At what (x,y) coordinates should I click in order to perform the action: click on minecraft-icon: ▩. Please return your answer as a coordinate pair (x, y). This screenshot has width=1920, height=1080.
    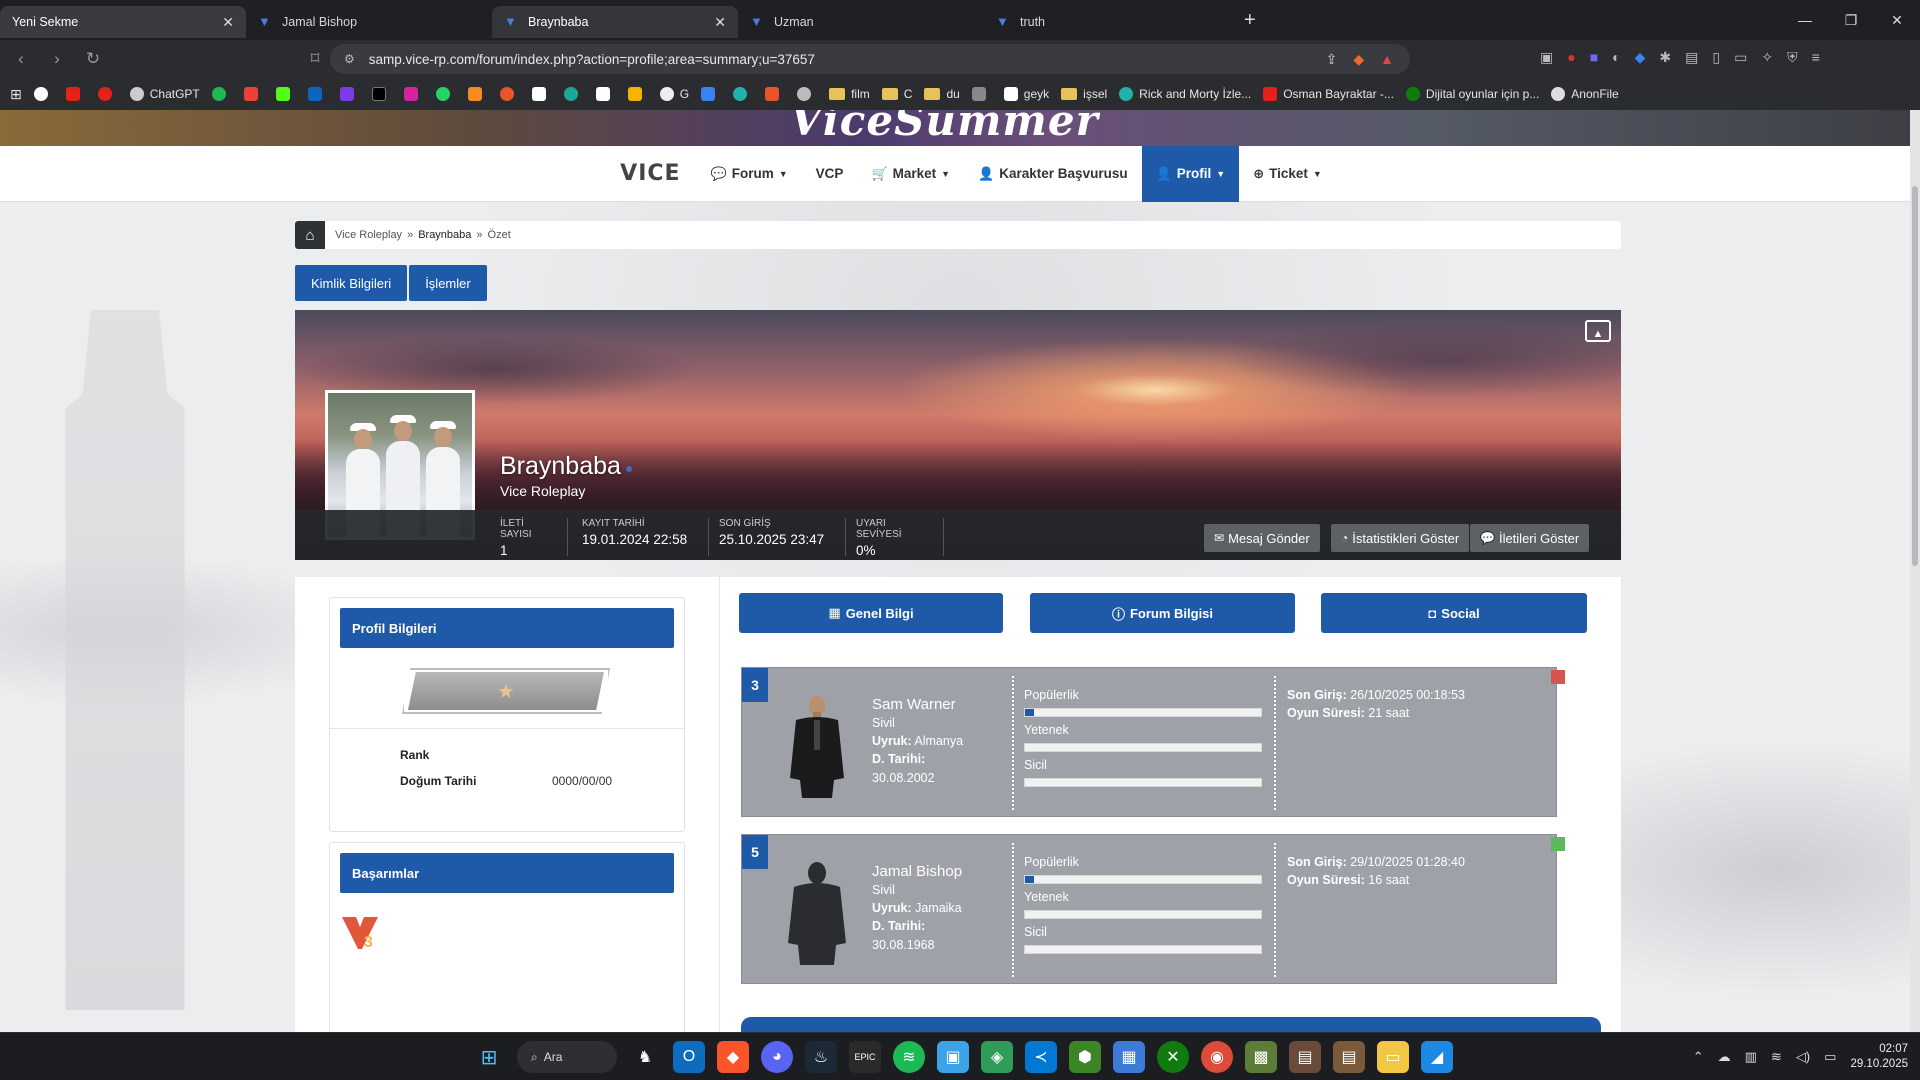
    Looking at the image, I should click on (1261, 1057).